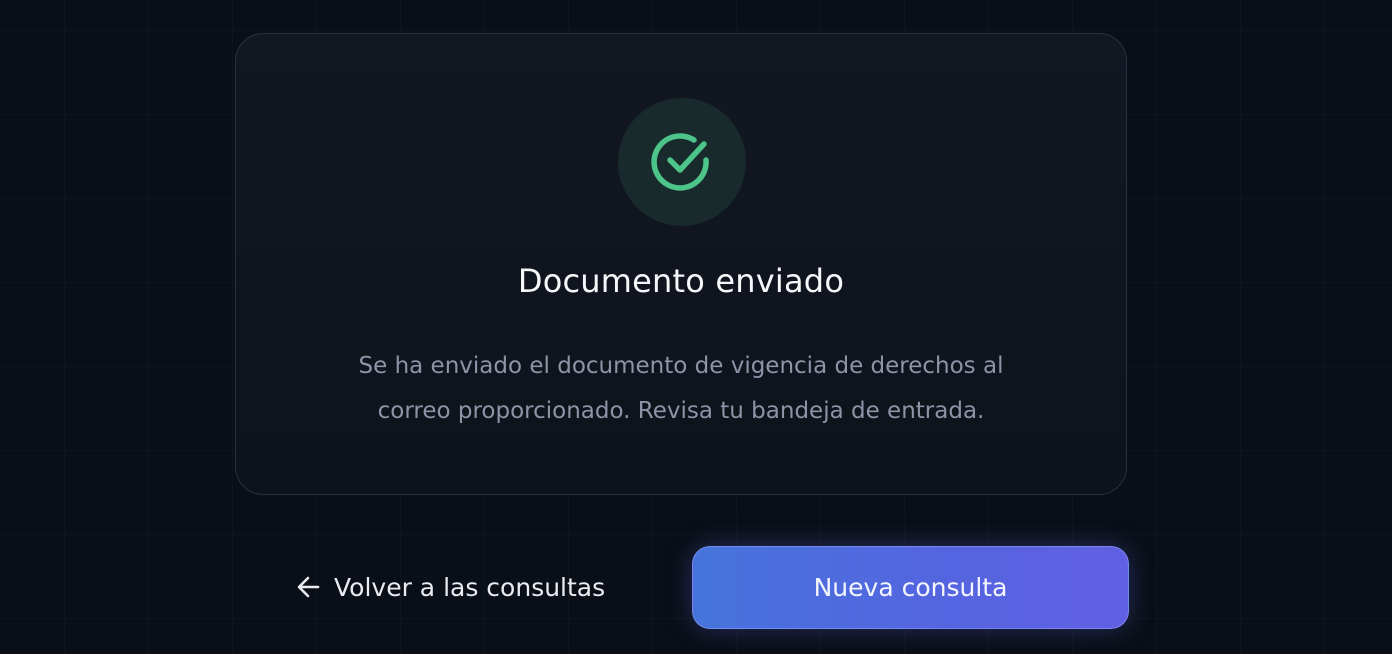 This screenshot has height=654, width=1392. Describe the element at coordinates (470, 587) in the screenshot. I see `back-link-label: Volver a las consultas` at that location.